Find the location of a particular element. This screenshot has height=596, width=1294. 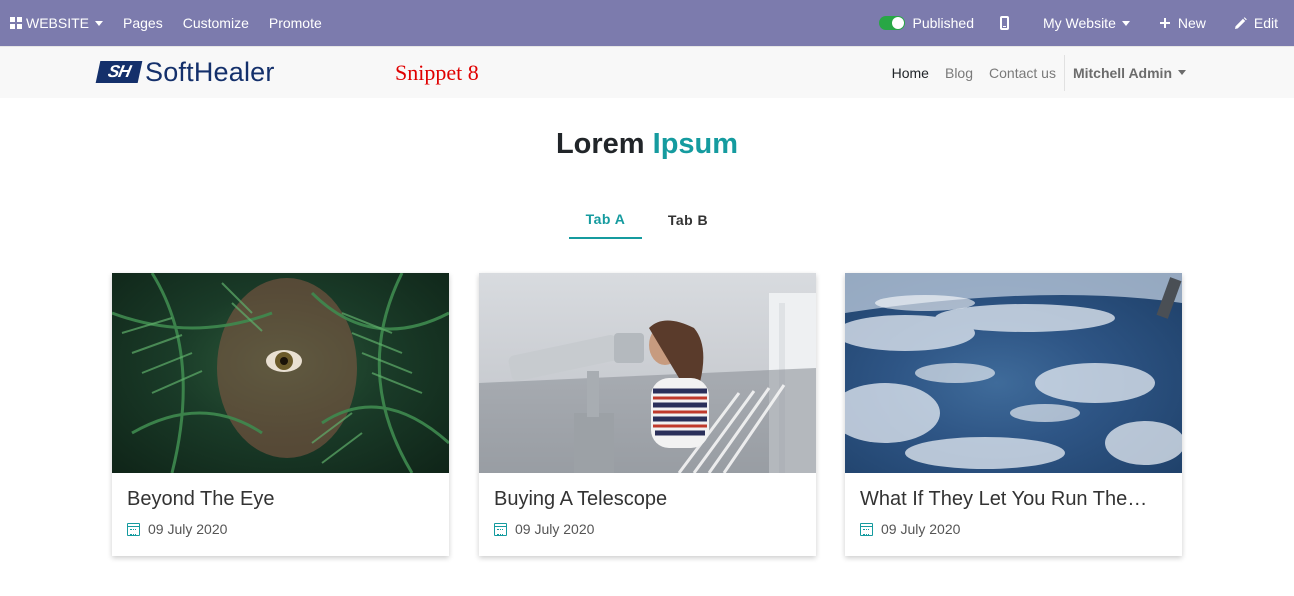

published-label: Published is located at coordinates (943, 23).